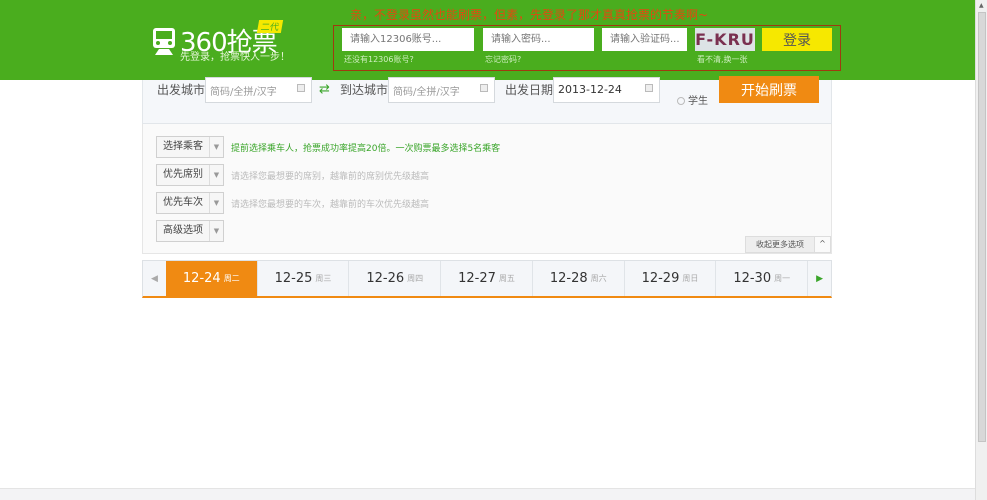  I want to click on forgot-password-link: 忘记密码?, so click(503, 59).